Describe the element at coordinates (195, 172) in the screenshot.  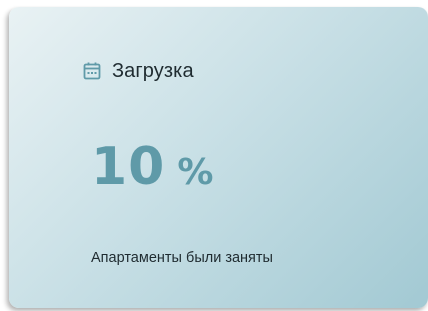
I see `occupancy-unit: %` at that location.